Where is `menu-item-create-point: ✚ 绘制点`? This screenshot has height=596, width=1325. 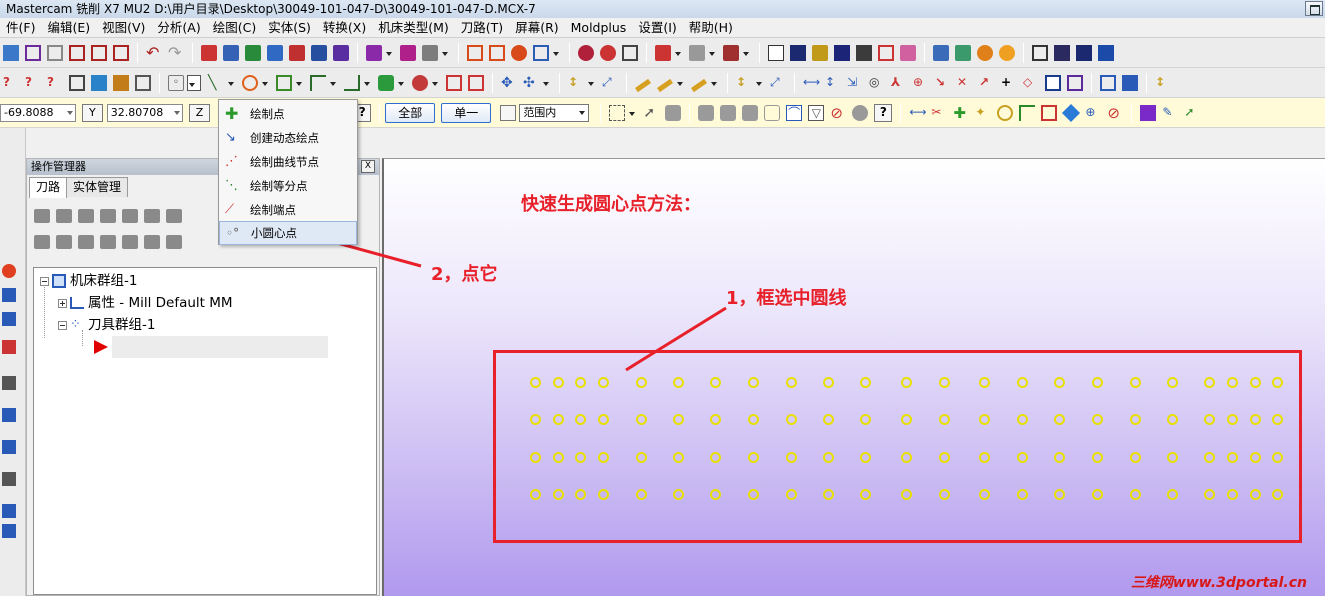 menu-item-create-point: ✚ 绘制点 is located at coordinates (288, 114).